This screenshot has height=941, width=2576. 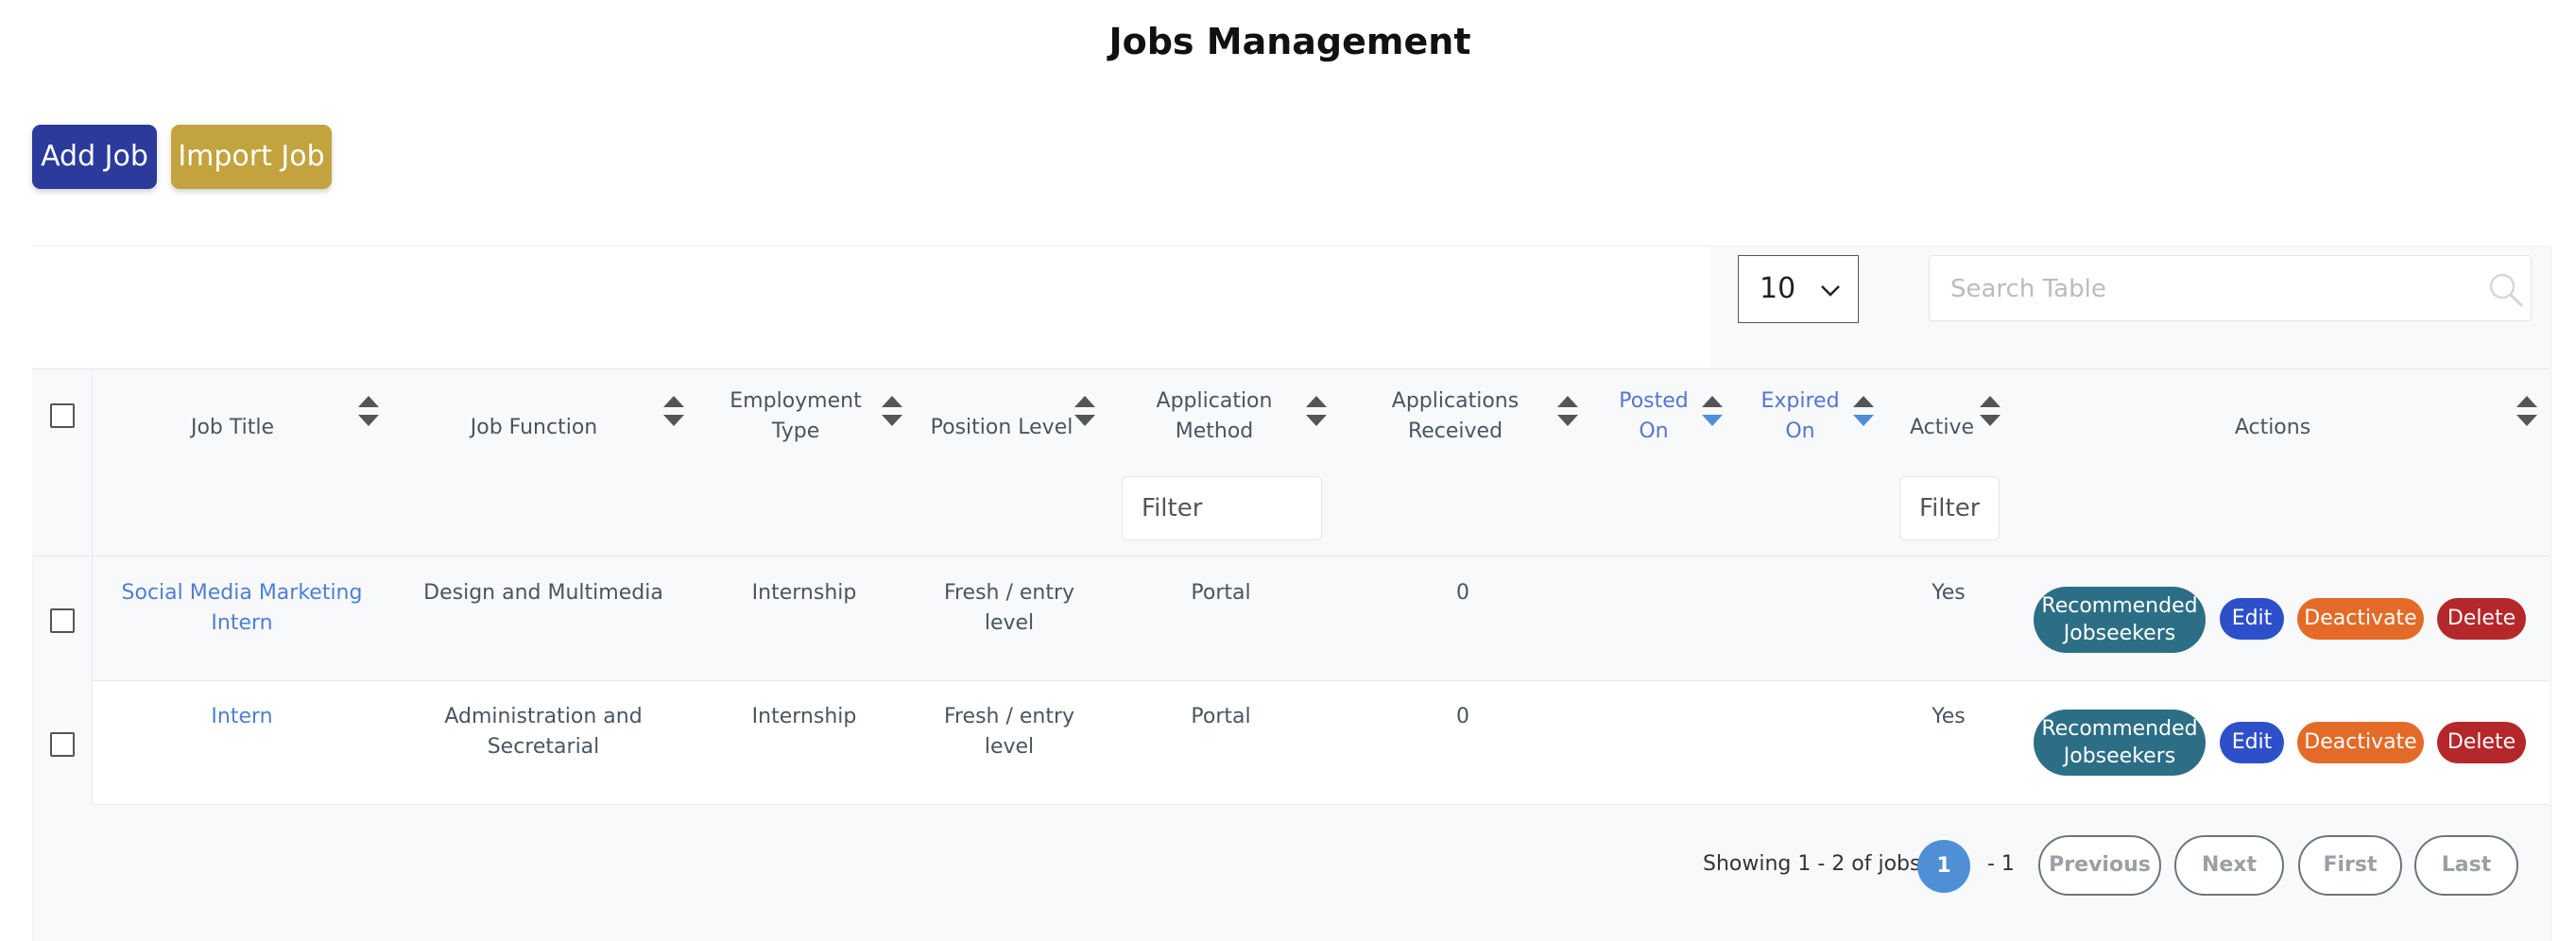 What do you see at coordinates (232, 428) in the screenshot?
I see `col-job-title: Job Title` at bounding box center [232, 428].